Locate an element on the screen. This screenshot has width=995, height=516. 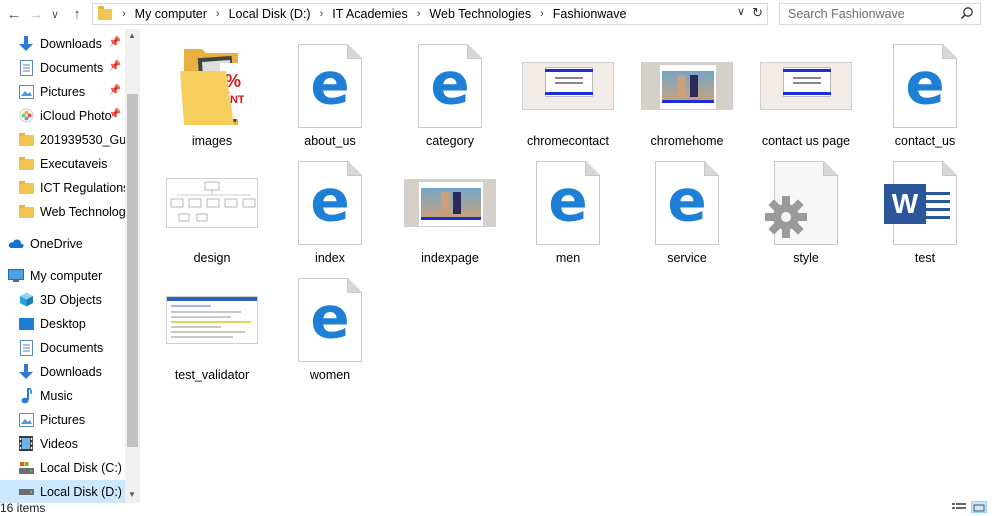
sidebar-item-executaveis: Executaveis is located at coordinates (62, 163).